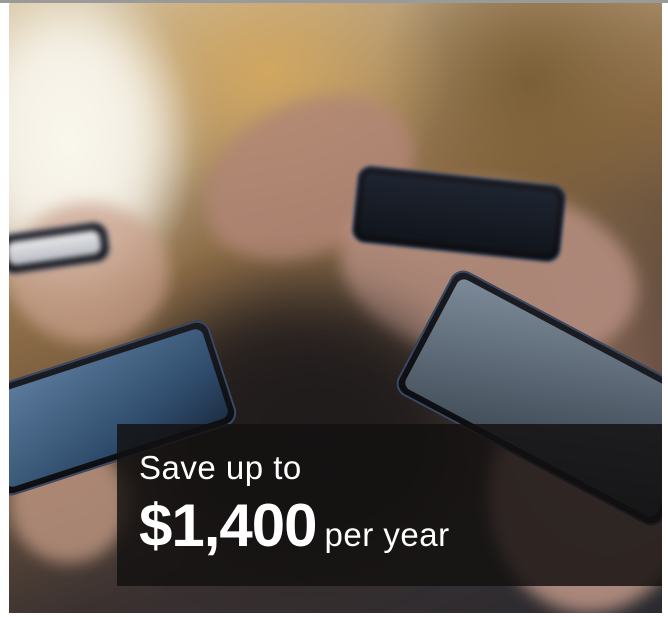  I want to click on savings-amount: $1,400, so click(228, 525).